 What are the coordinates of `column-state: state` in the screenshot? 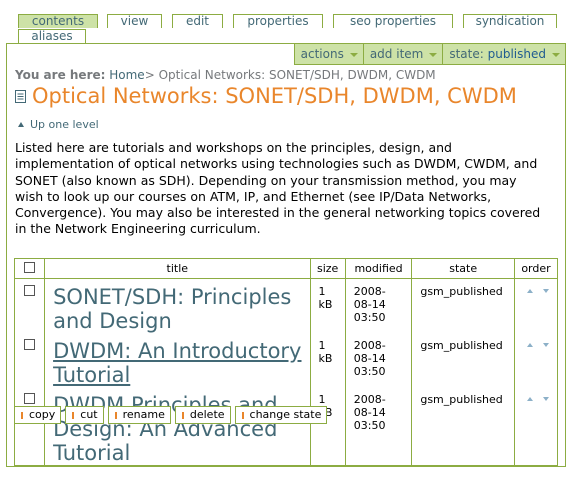 It's located at (463, 268).